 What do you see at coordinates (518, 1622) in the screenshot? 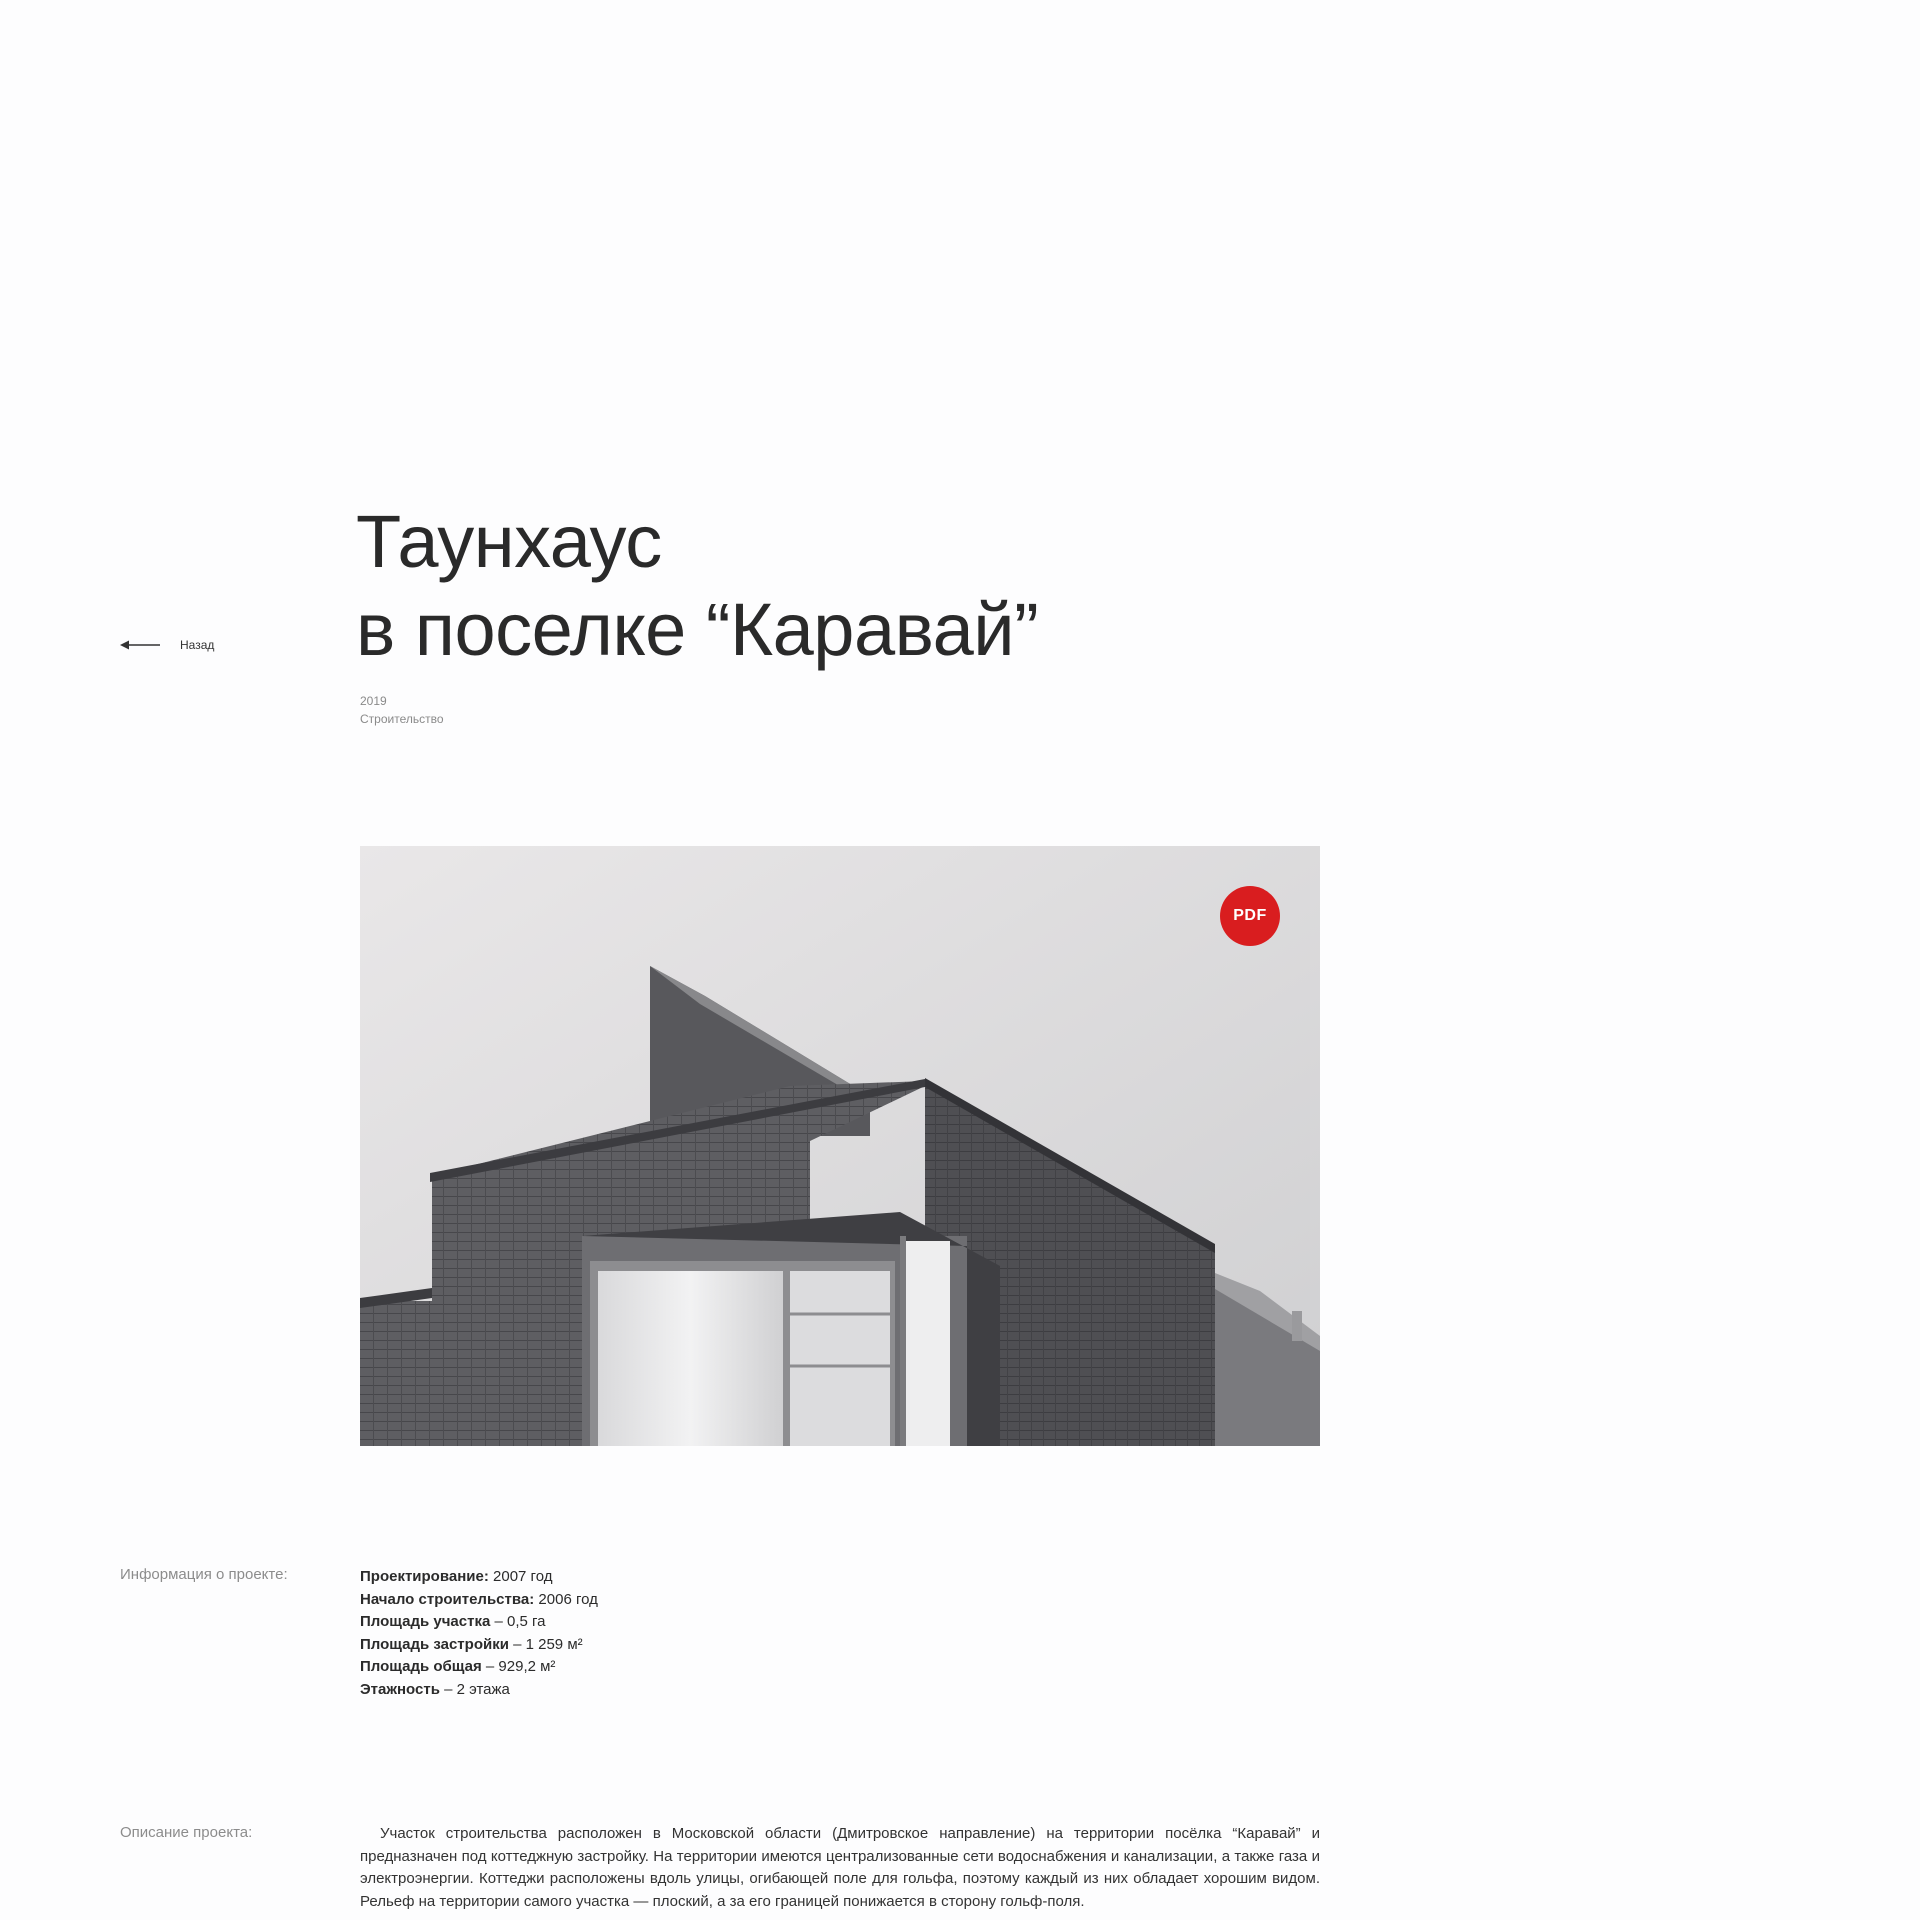
I see `info-item-value: – 0,5 га` at bounding box center [518, 1622].